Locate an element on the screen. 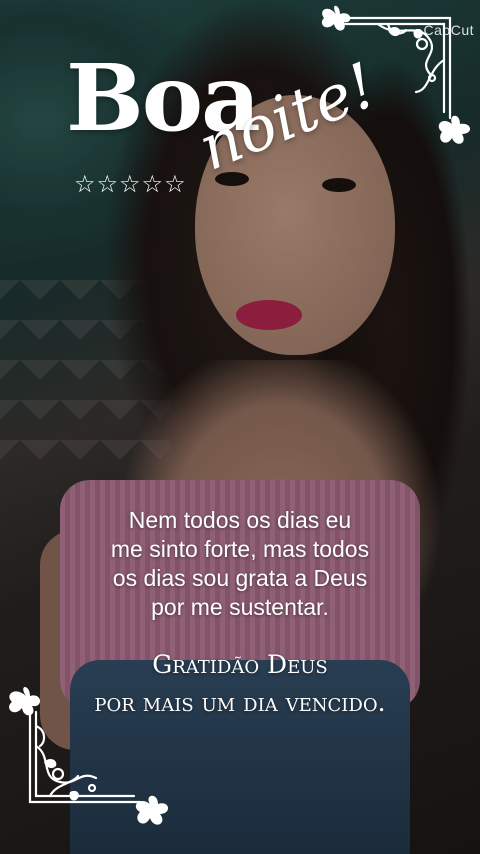 This screenshot has height=854, width=480. floral-corner-icon is located at coordinates (87, 751).